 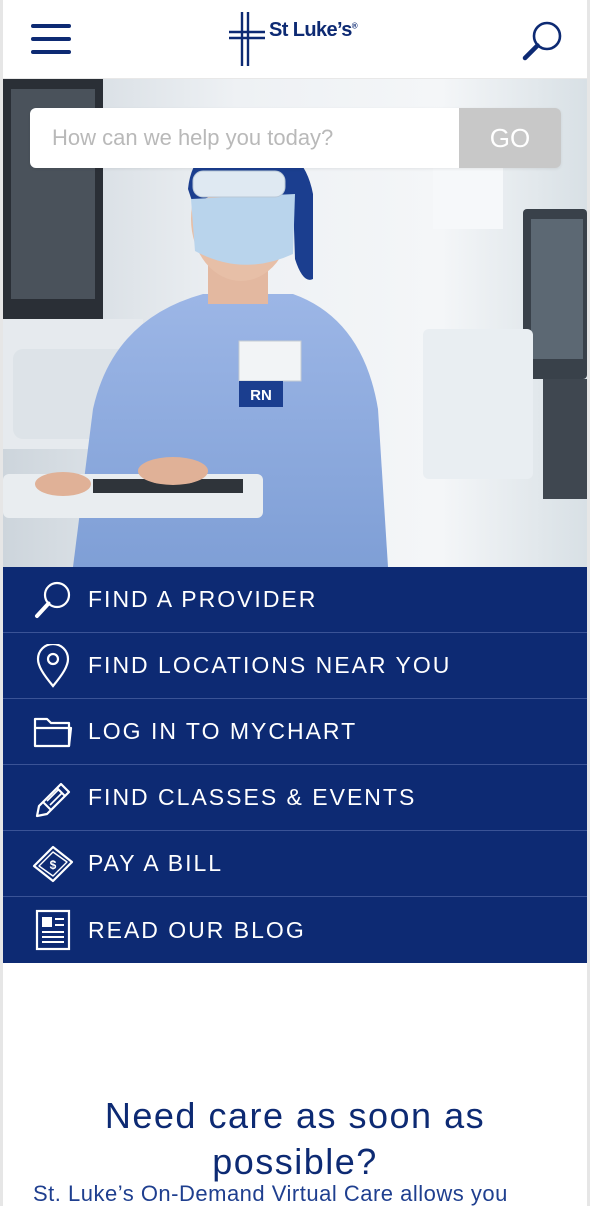 I want to click on header-search-button, so click(x=543, y=40).